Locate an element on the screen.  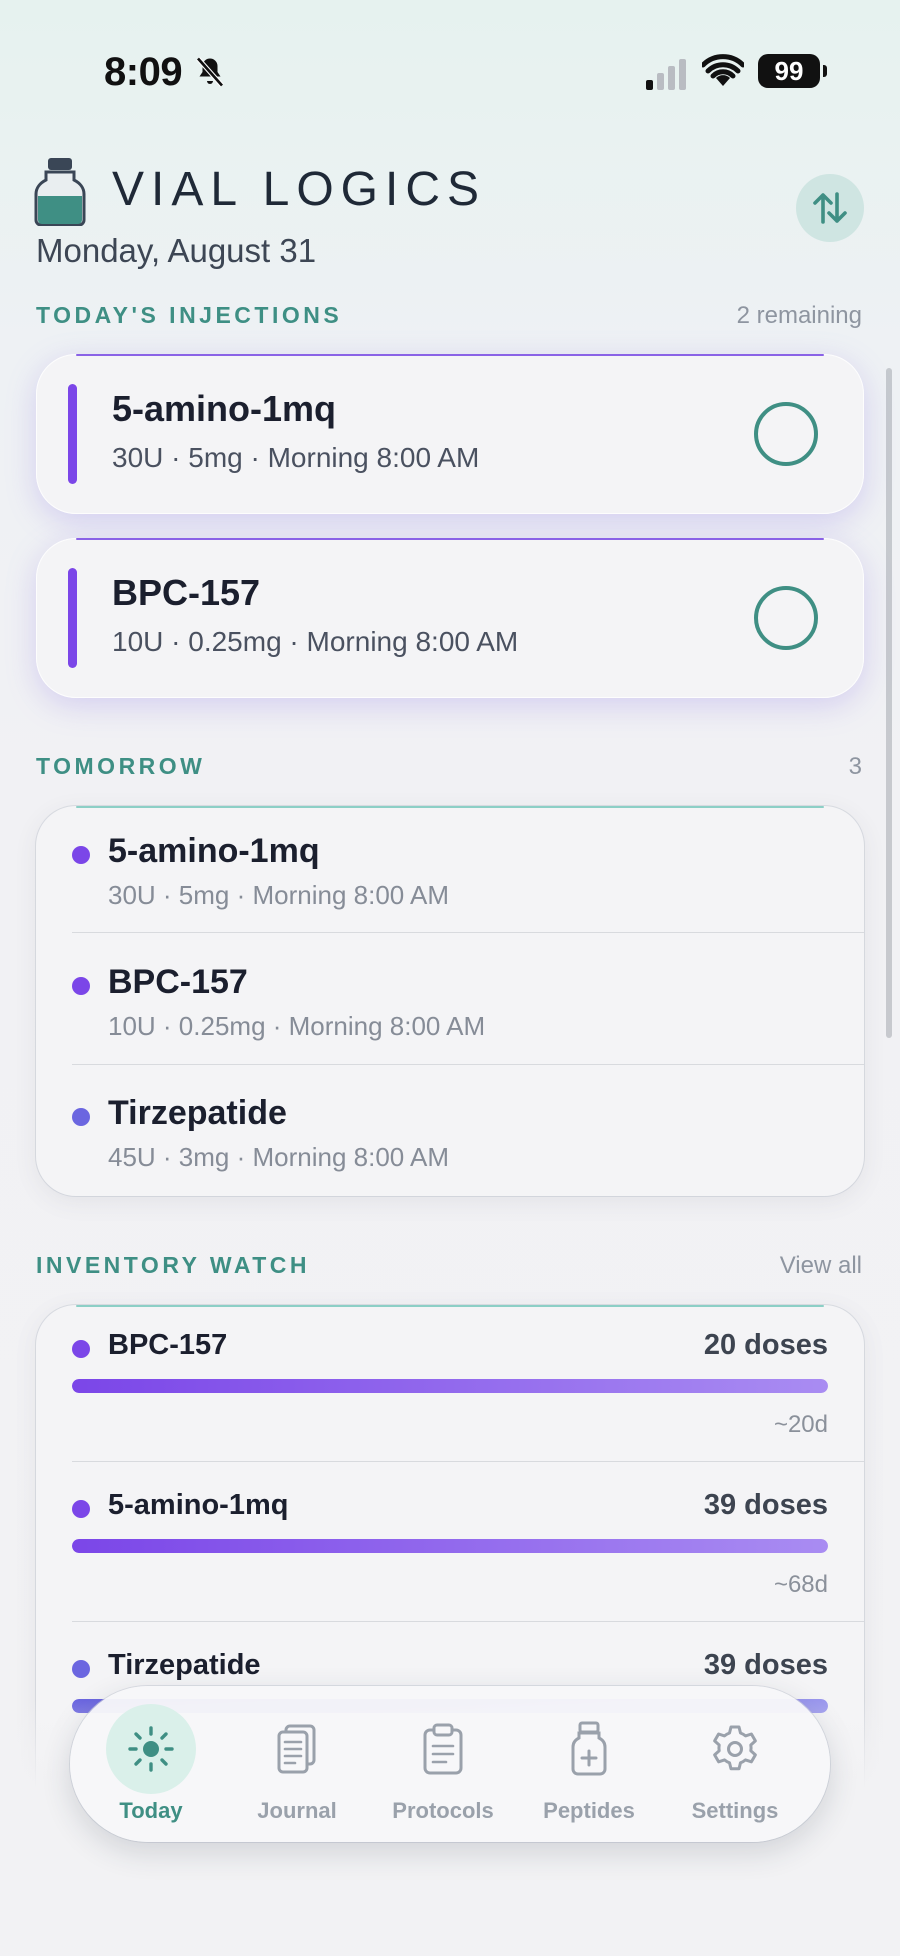
tab-settings: Settings is located at coordinates (735, 1764).